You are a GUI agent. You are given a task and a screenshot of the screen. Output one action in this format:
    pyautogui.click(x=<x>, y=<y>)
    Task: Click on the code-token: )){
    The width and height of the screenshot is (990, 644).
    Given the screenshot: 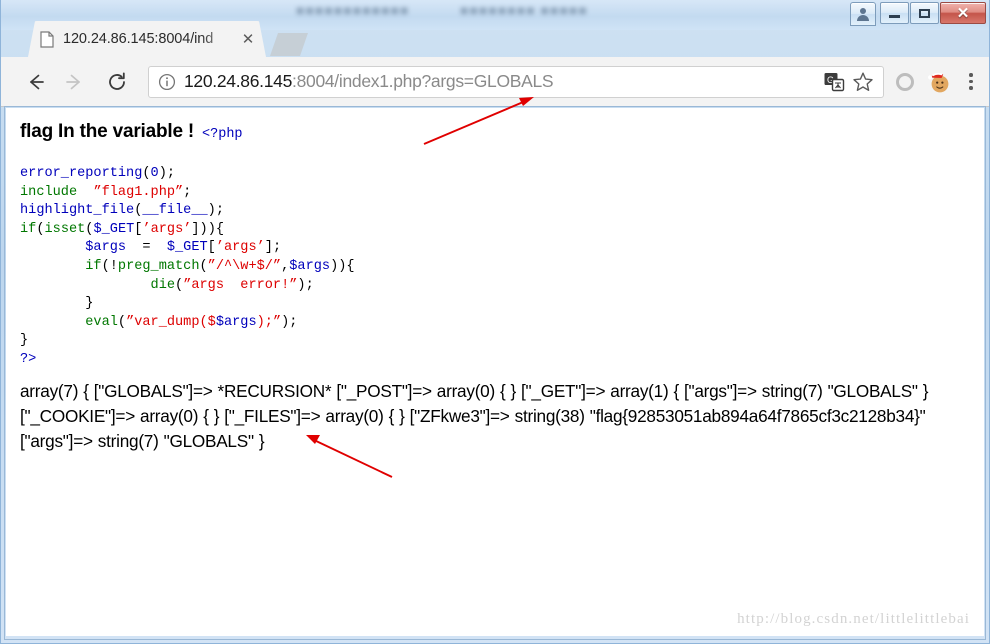 What is the action you would take?
    pyautogui.click(x=342, y=266)
    